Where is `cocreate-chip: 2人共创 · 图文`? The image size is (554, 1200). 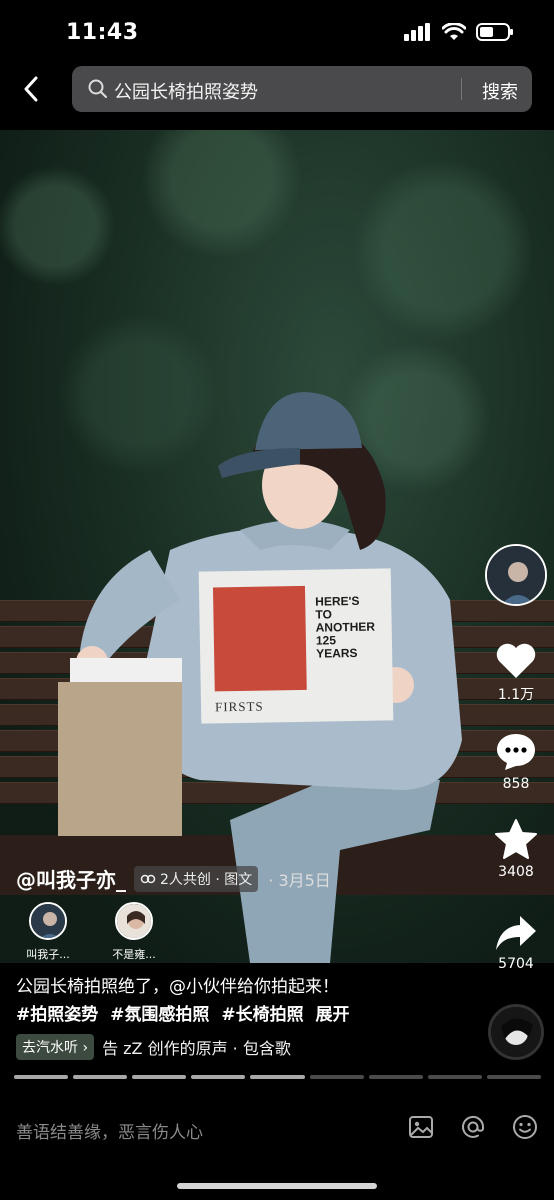
cocreate-chip: 2人共创 · 图文 is located at coordinates (196, 878).